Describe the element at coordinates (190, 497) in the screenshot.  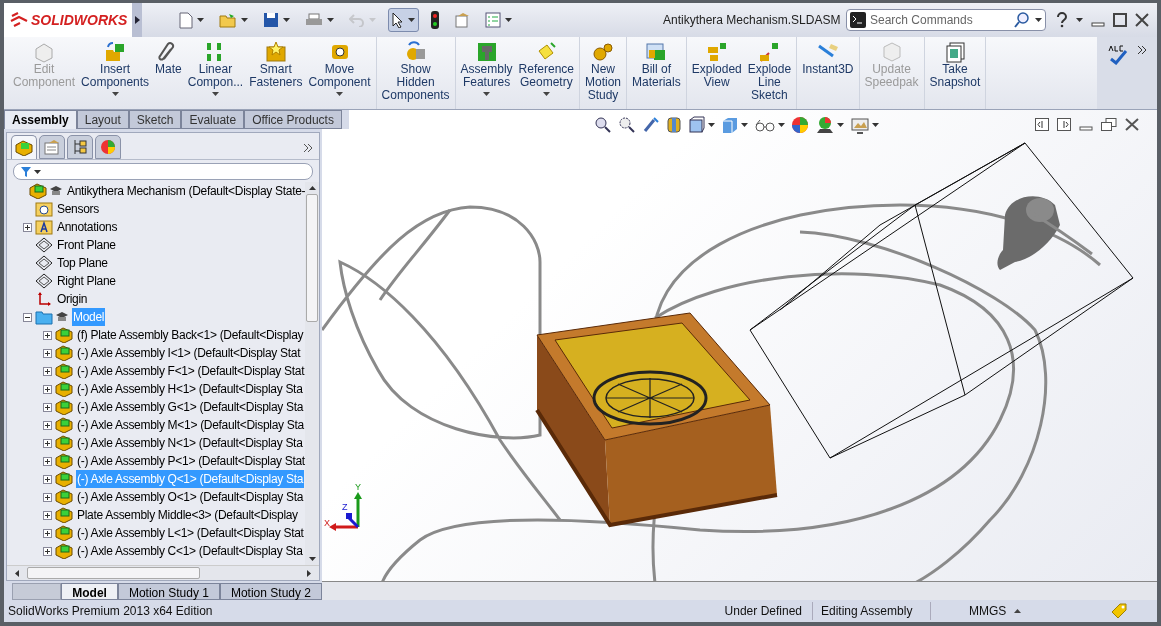
I see `tree-item: (-) Axle Assembly O<1> (Default<Display Sta` at that location.